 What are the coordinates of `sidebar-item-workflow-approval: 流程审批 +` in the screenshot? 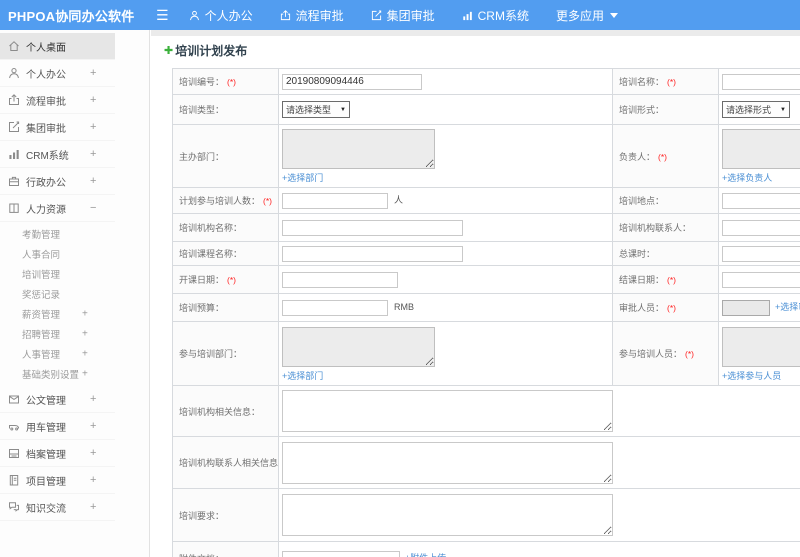 It's located at (57, 100).